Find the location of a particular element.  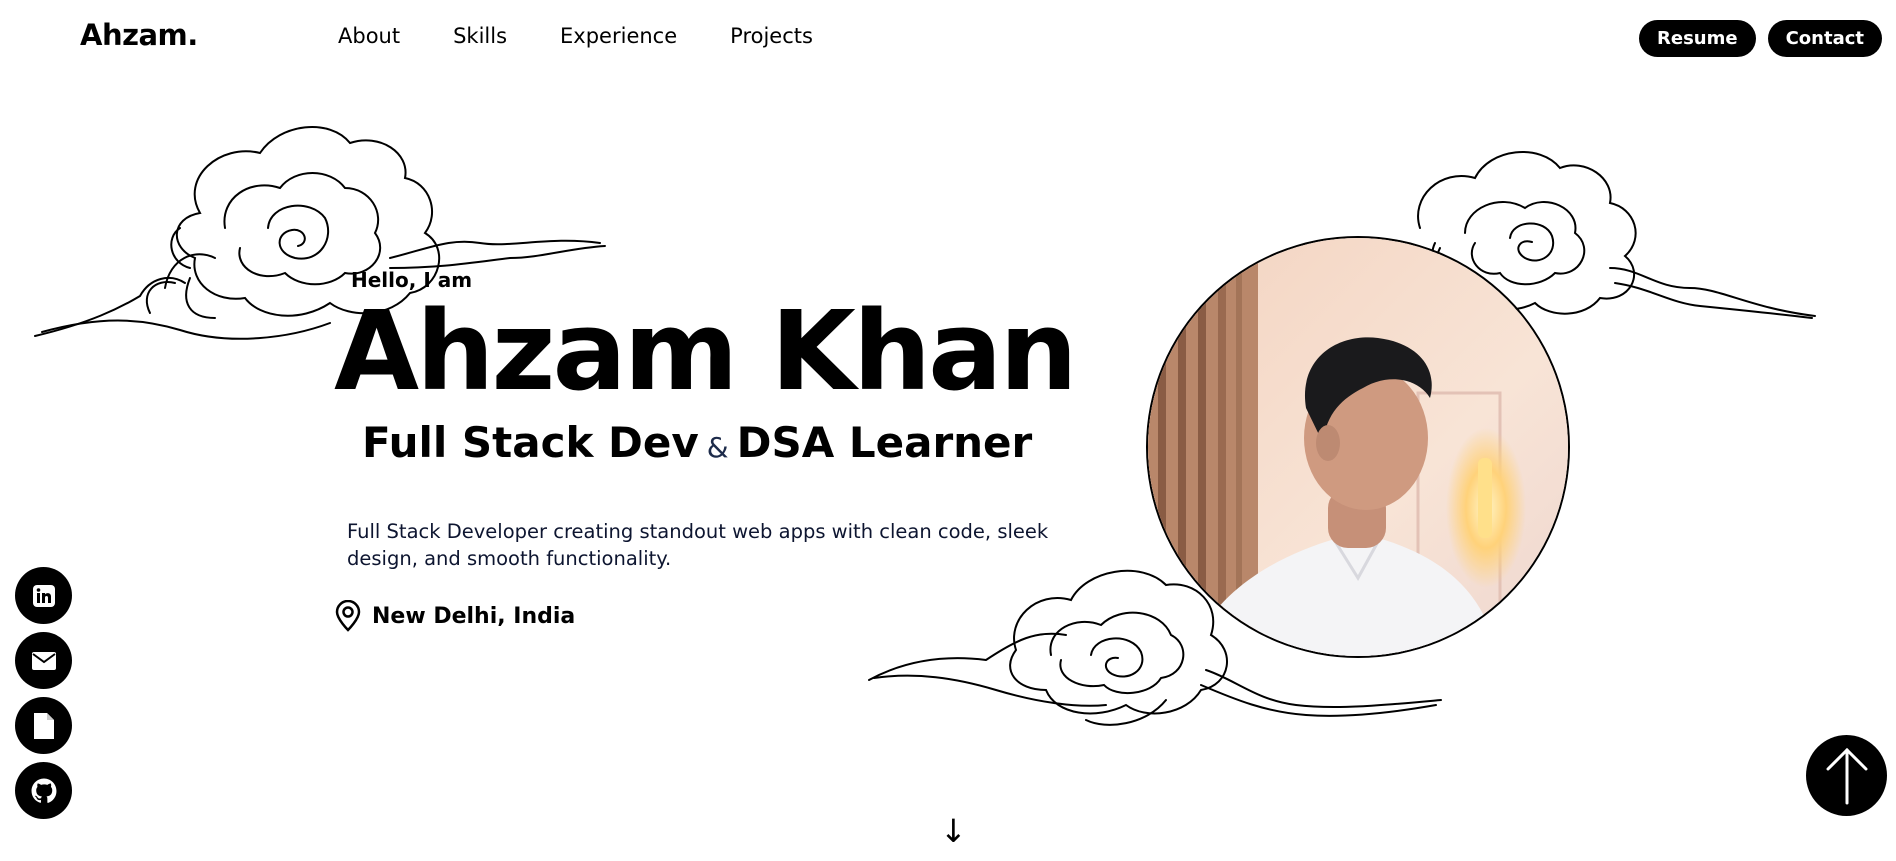

hero-role: Full Stack Dev & DSA Learner is located at coordinates (697, 442).